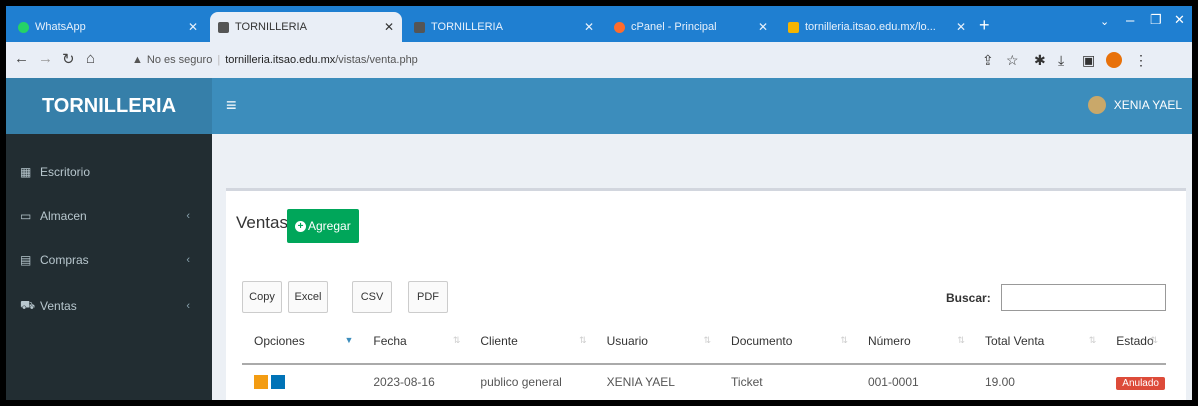 The height and width of the screenshot is (406, 1198). I want to click on tab-tornilleria-login: tornilleria.itsao.edu.mx/lo... ✕, so click(877, 27).